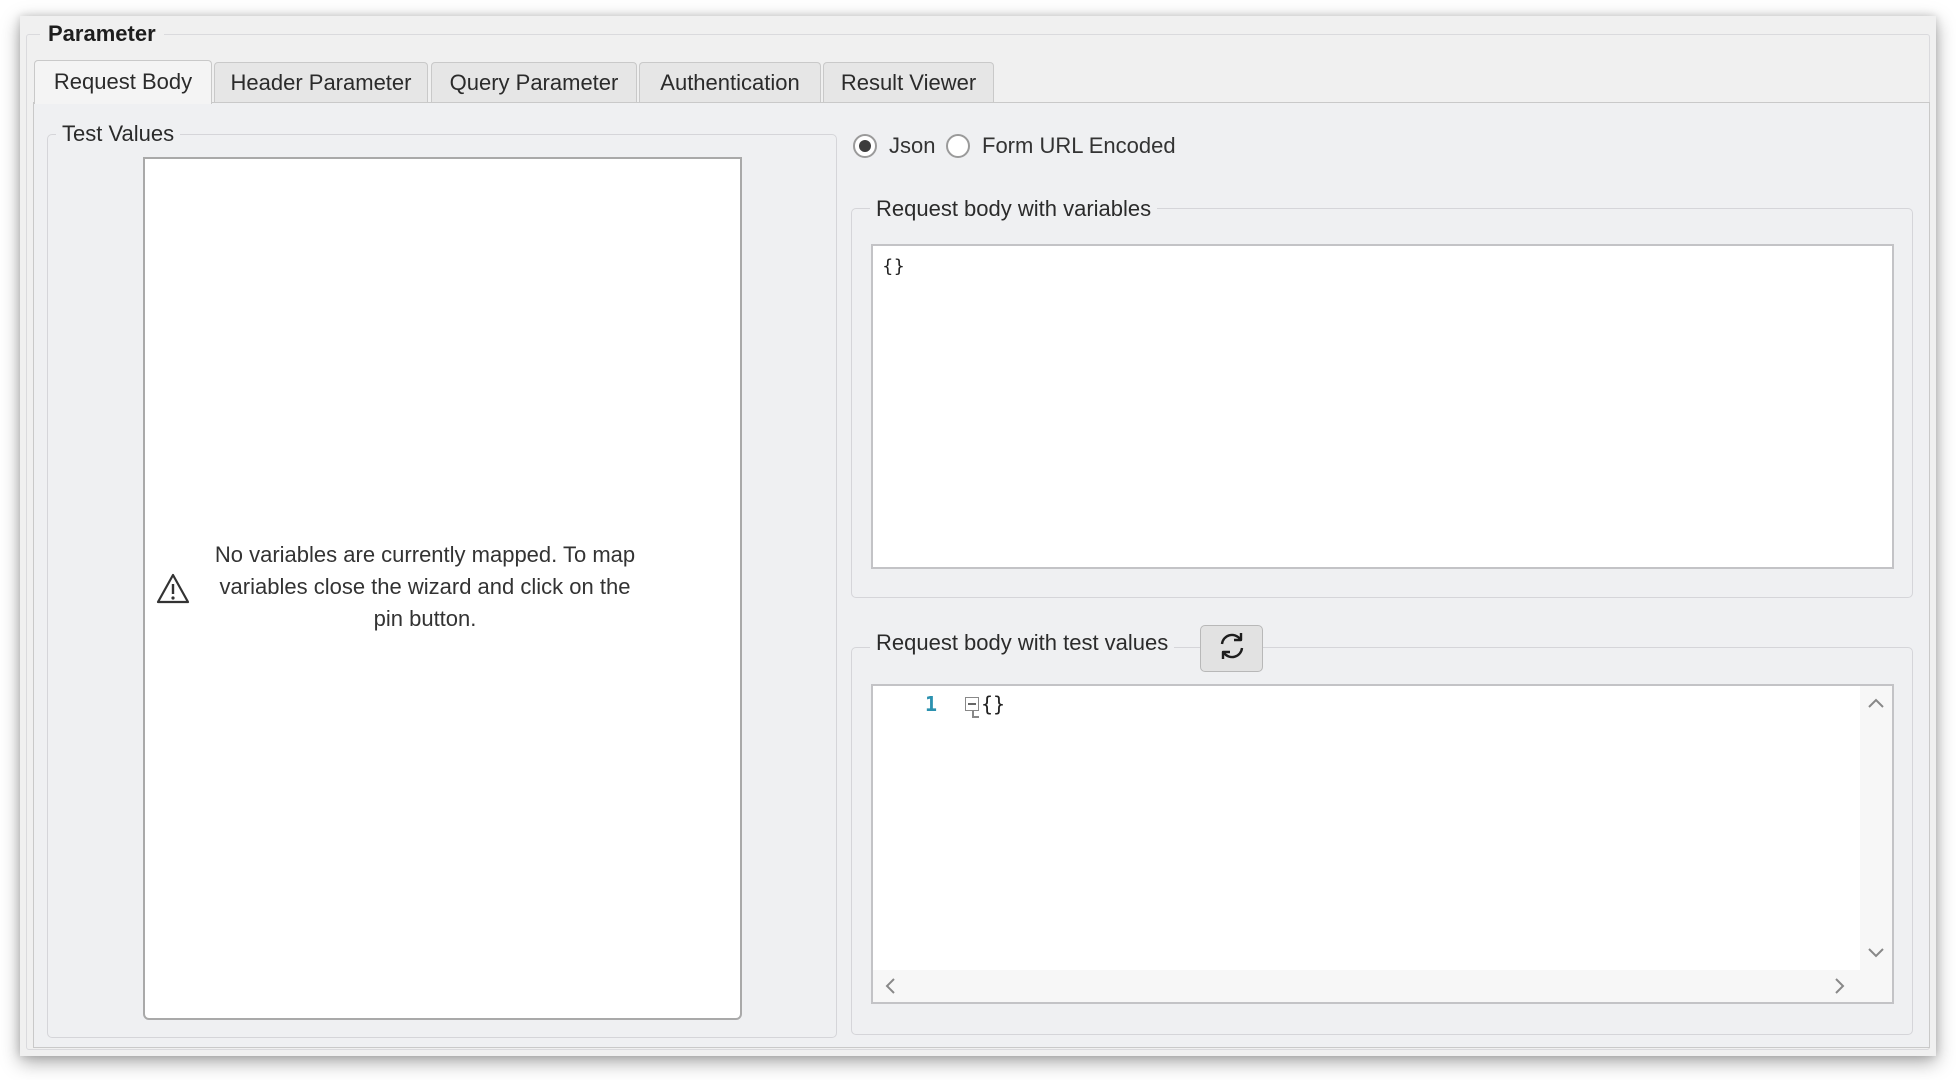  Describe the element at coordinates (1022, 643) in the screenshot. I see `request-body-test-values-title: Request body with test values` at that location.